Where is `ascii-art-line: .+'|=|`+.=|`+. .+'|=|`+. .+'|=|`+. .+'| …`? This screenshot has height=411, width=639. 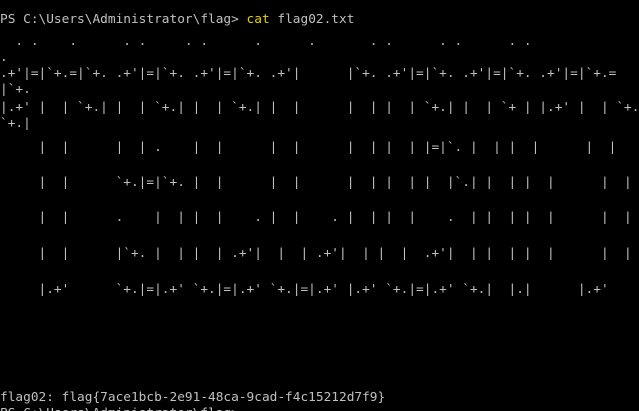 ascii-art-line: .+'|=|`+.=|`+. .+'|=|`+. .+'|=|`+. .+'| … is located at coordinates (308, 73).